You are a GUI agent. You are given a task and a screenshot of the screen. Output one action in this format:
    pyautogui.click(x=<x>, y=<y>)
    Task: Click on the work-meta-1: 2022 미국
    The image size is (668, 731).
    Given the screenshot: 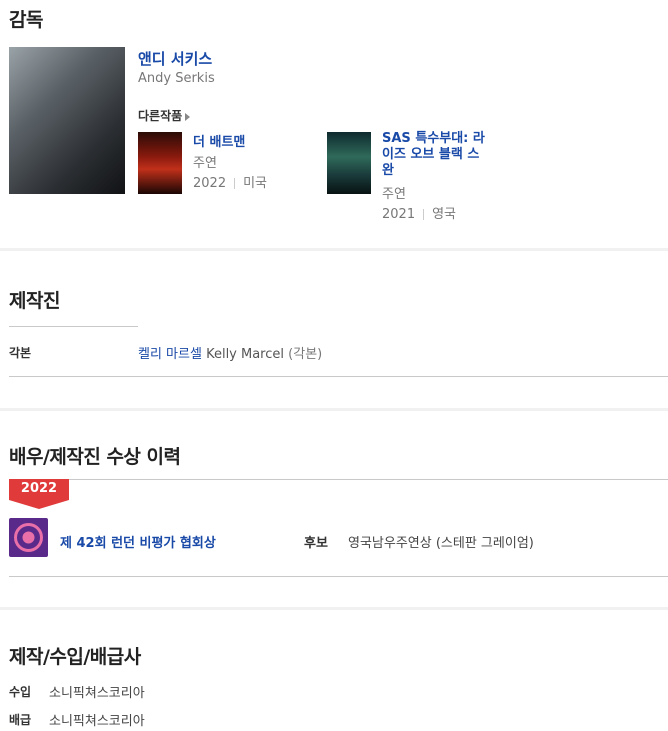 What is the action you would take?
    pyautogui.click(x=230, y=181)
    